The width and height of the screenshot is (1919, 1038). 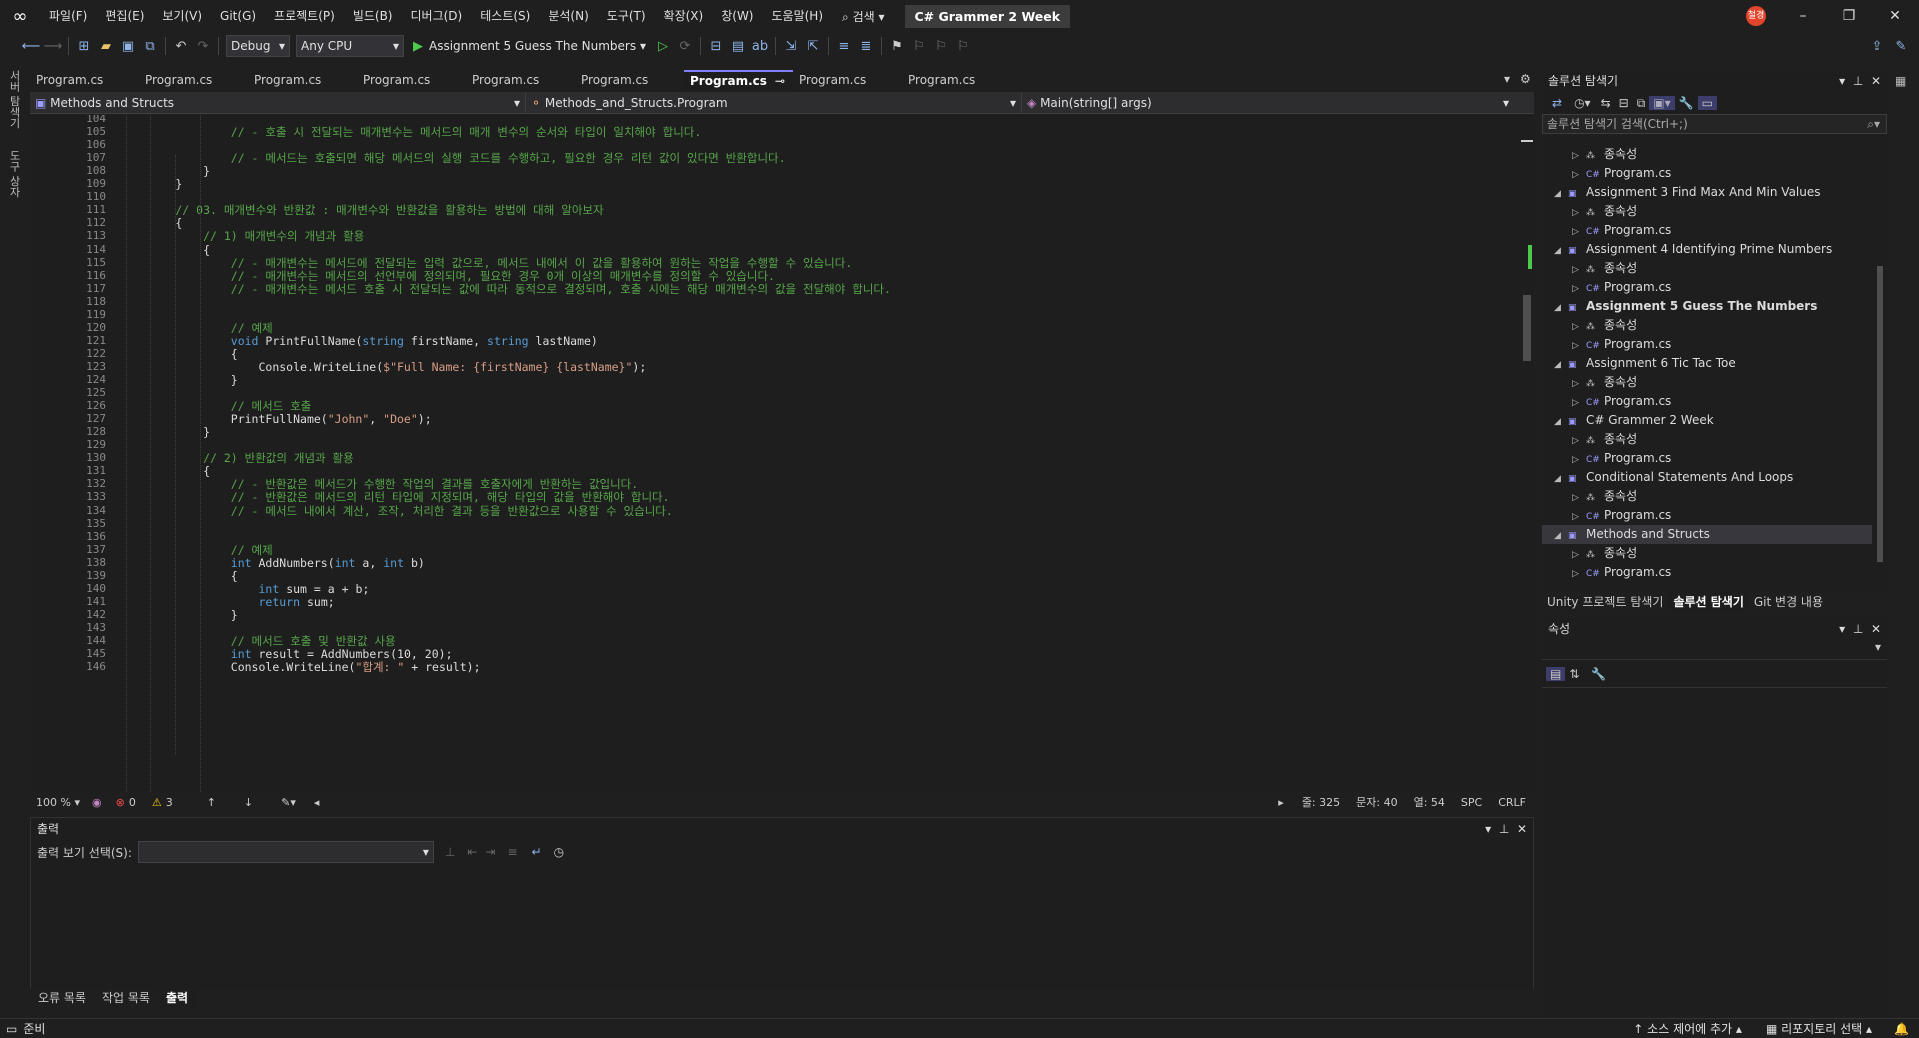 I want to click on alphabetical-icon: ⇅, so click(x=1574, y=674).